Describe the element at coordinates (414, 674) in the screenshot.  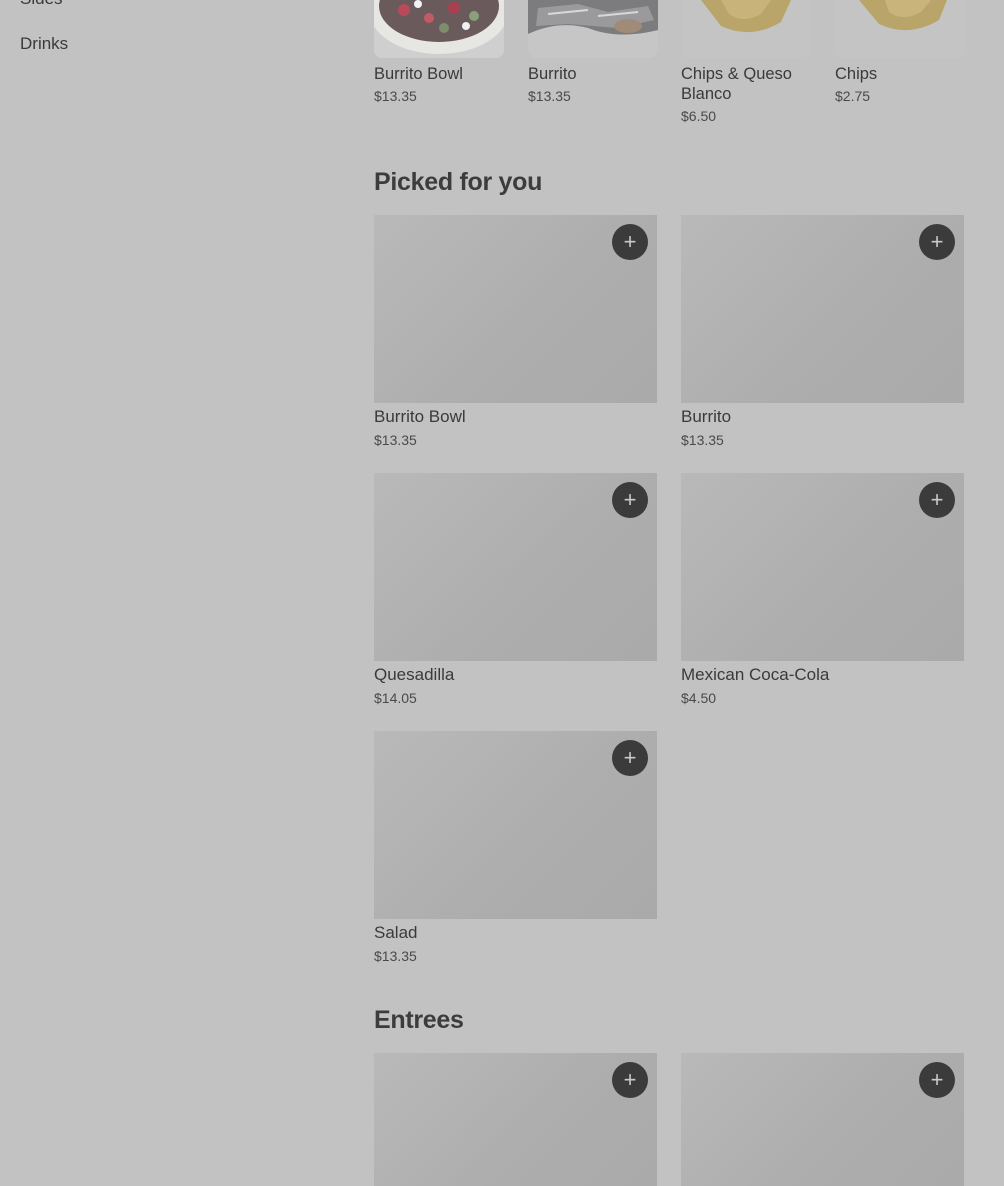
I see `menu-item-name: Quesadilla` at that location.